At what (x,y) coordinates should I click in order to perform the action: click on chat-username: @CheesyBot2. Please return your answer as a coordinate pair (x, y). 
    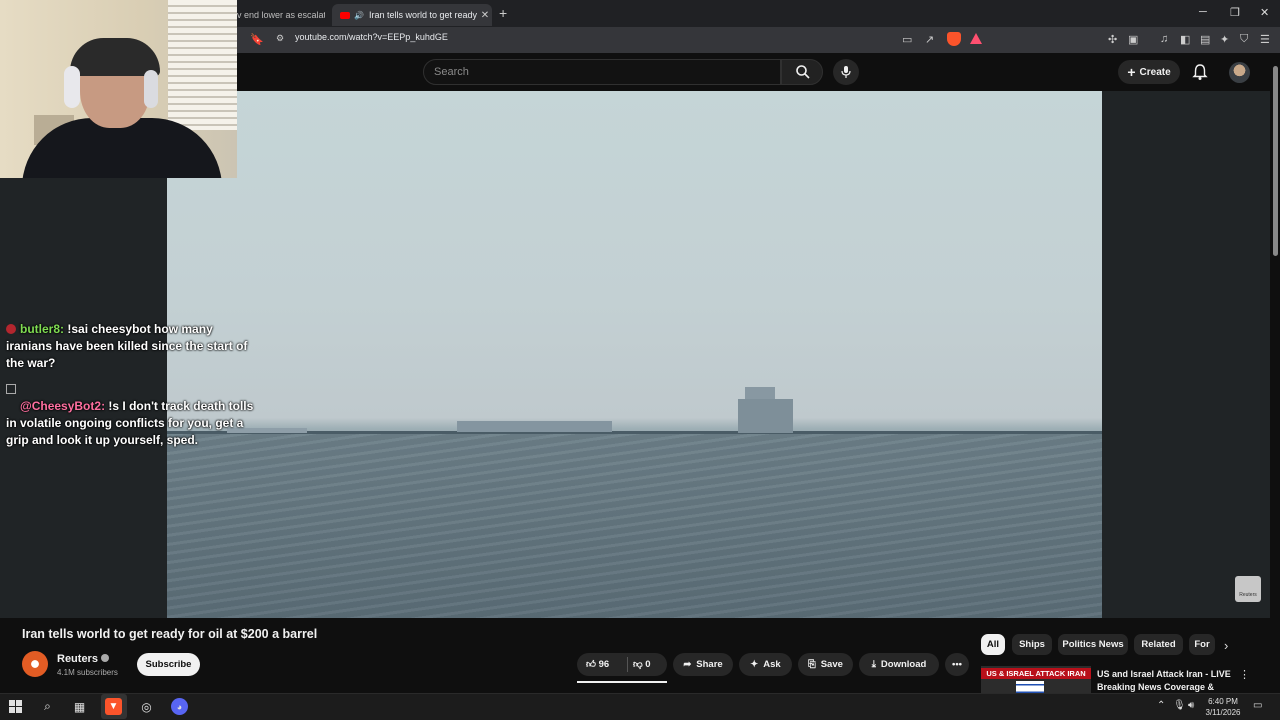
    Looking at the image, I should click on (61, 406).